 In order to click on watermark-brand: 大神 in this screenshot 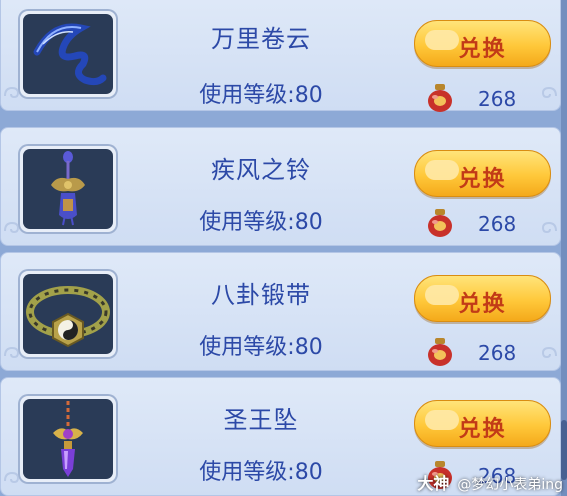, I will do `click(433, 483)`.